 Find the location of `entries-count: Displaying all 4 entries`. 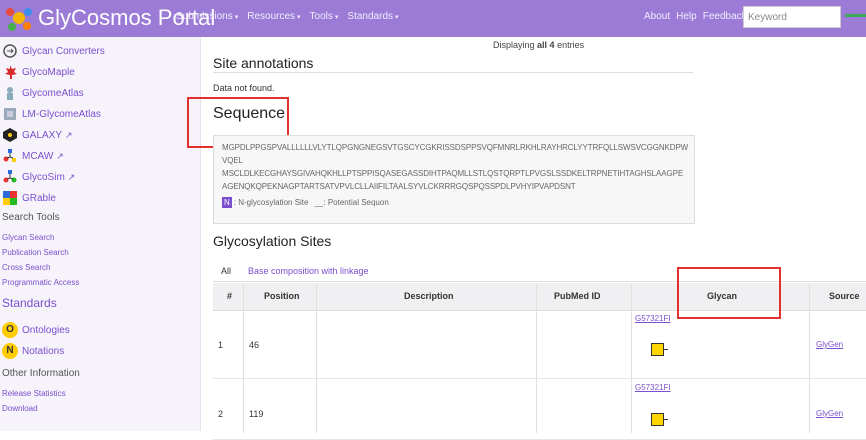

entries-count: Displaying all 4 entries is located at coordinates (539, 45).